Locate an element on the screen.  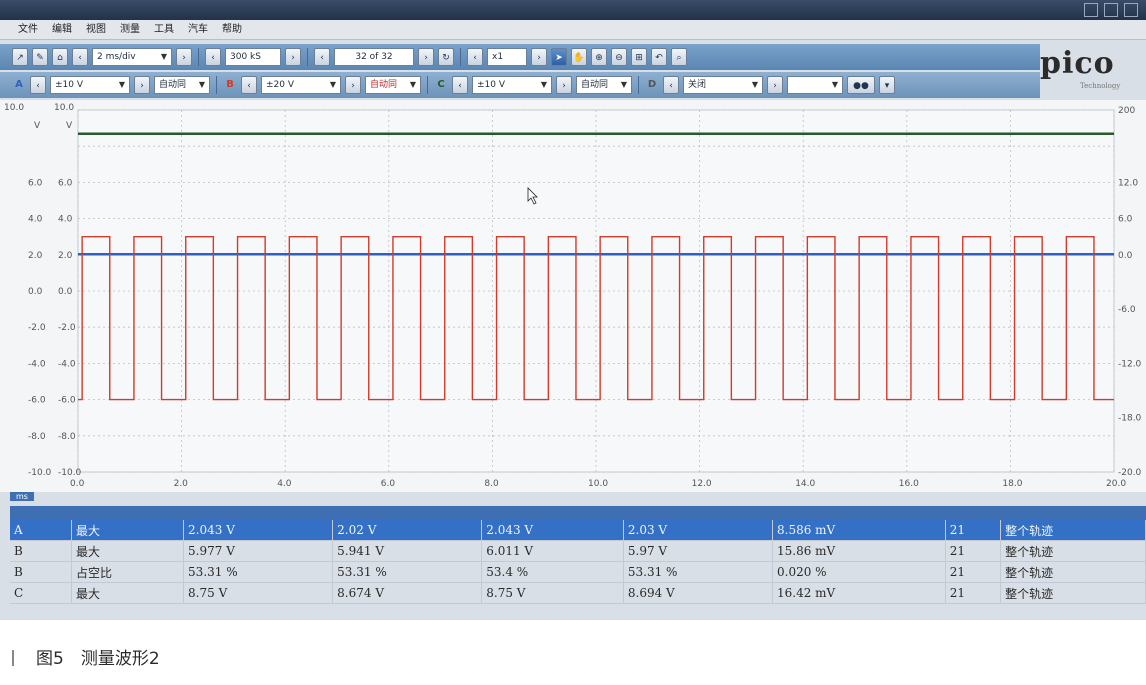
close-icon is located at coordinates (1131, 10).